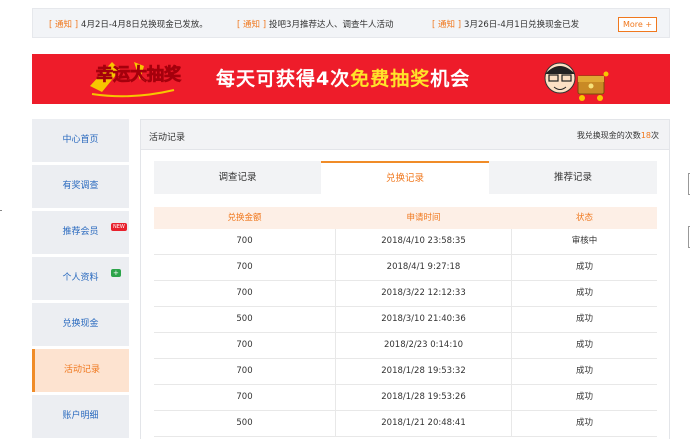  I want to click on sidebar-item-label: 个人资料, so click(80, 278).